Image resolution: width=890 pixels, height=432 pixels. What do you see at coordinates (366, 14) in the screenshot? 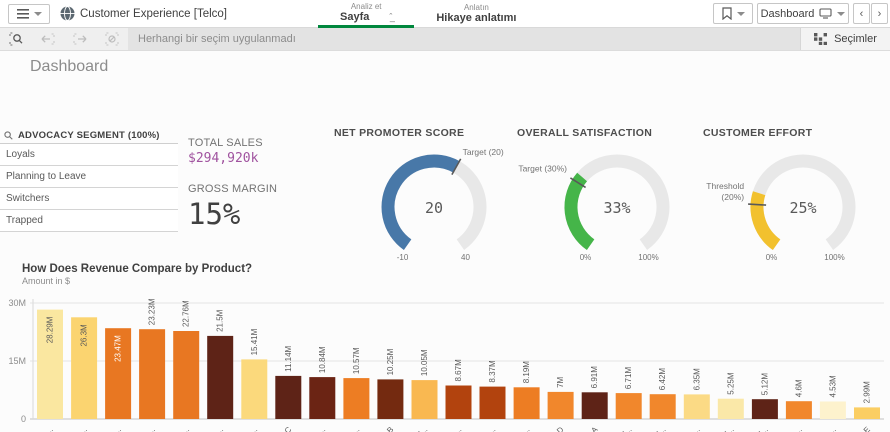
I see `tab-analyze-sheet: Analiz et Sayfa ˆ̲` at bounding box center [366, 14].